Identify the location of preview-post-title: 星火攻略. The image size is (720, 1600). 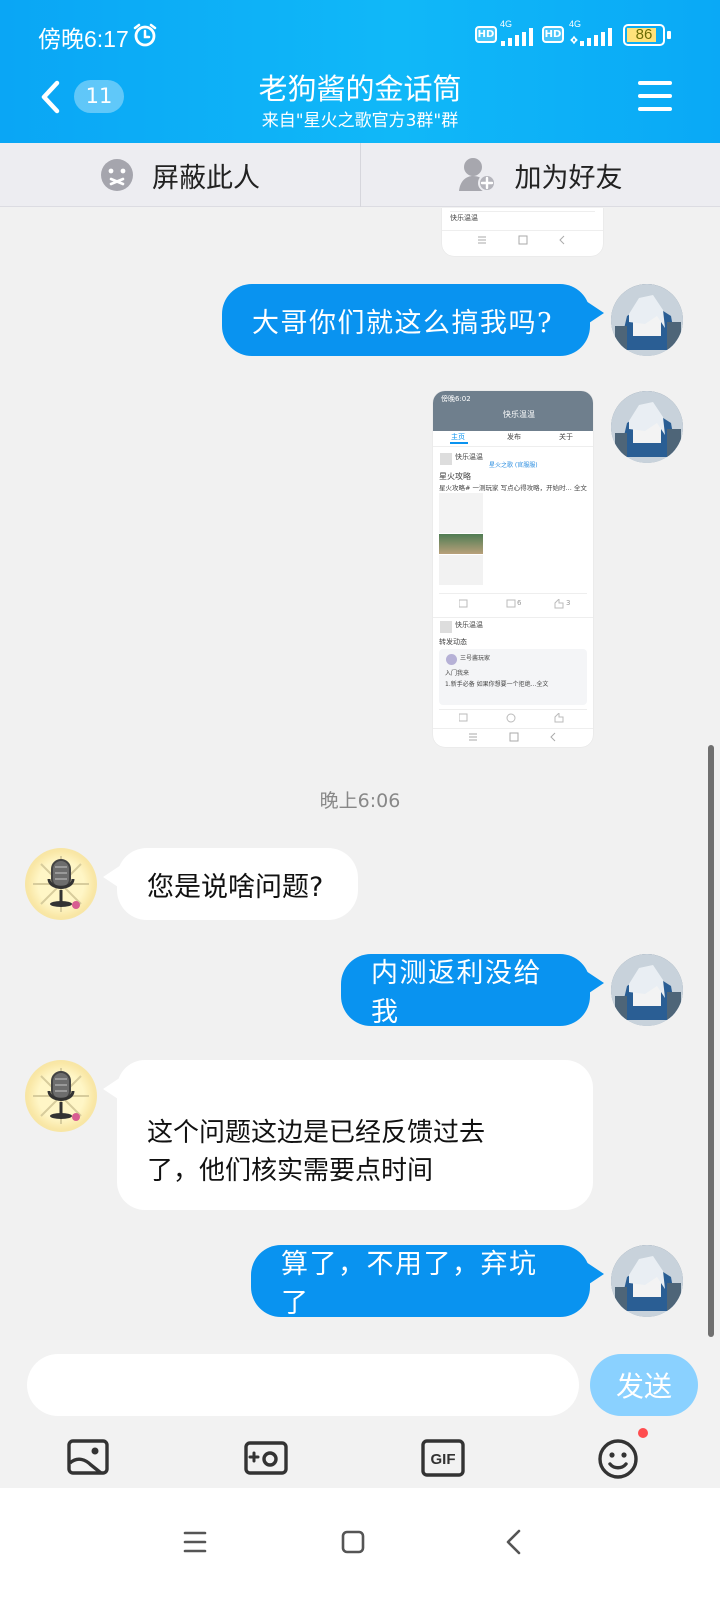
(455, 476).